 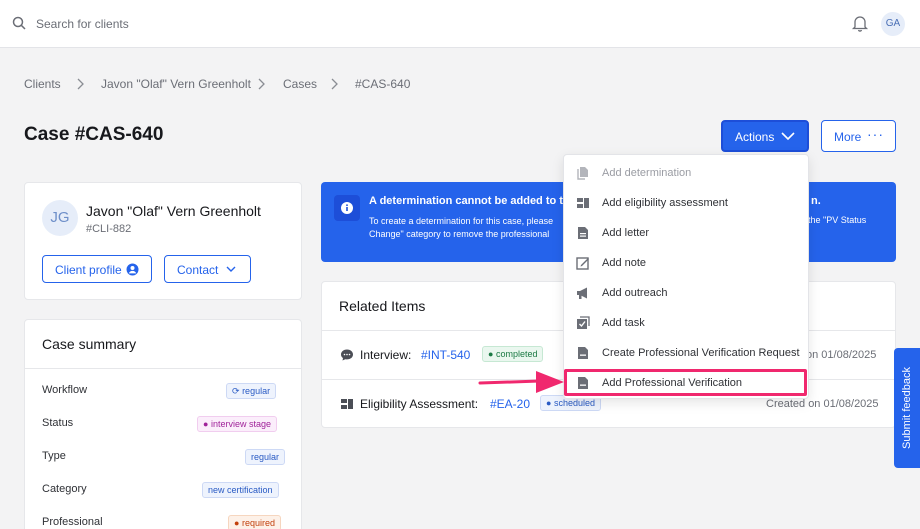 What do you see at coordinates (94, 134) in the screenshot?
I see `page-title: Case #CAS-640` at bounding box center [94, 134].